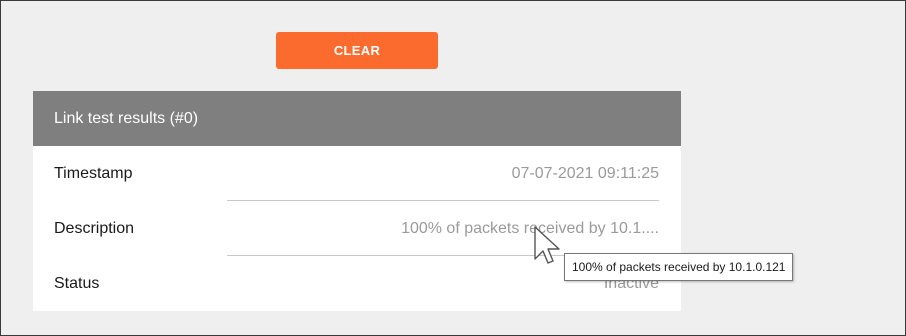 This screenshot has height=336, width=906. I want to click on timestamp-row: Timestamp 07-07-2021 09:11:25, so click(357, 173).